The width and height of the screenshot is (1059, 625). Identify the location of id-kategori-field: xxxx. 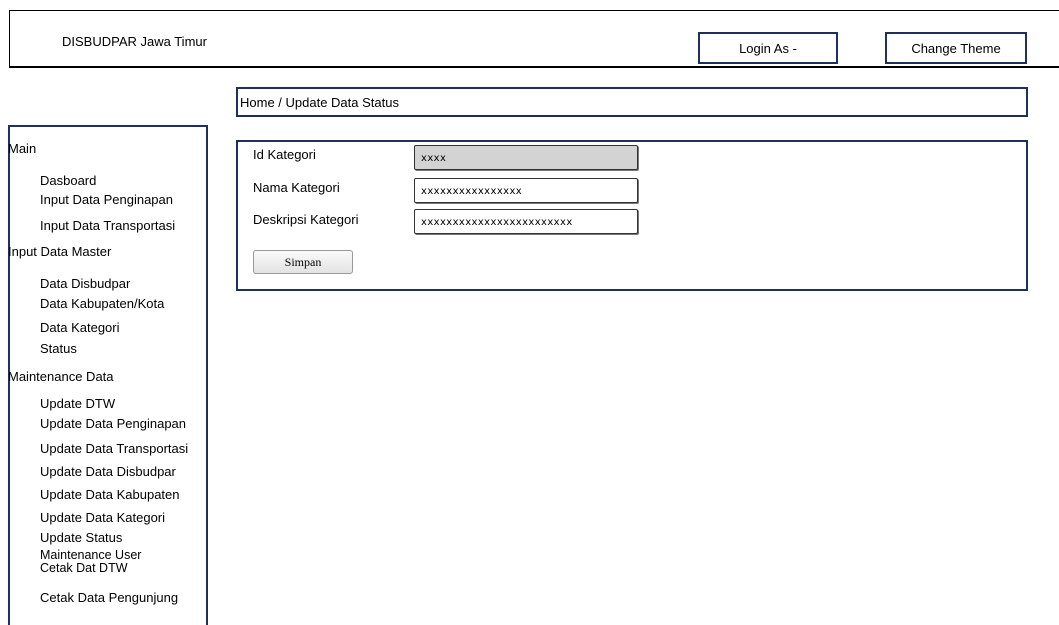
(526, 157).